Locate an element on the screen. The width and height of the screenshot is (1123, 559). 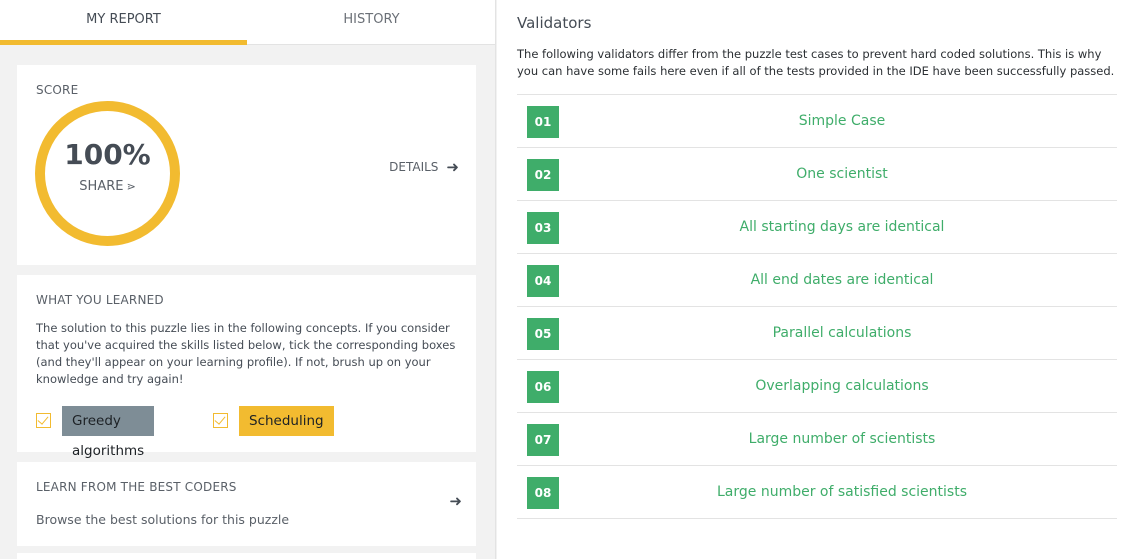
validator-row: 01 Simple Case is located at coordinates (817, 121).